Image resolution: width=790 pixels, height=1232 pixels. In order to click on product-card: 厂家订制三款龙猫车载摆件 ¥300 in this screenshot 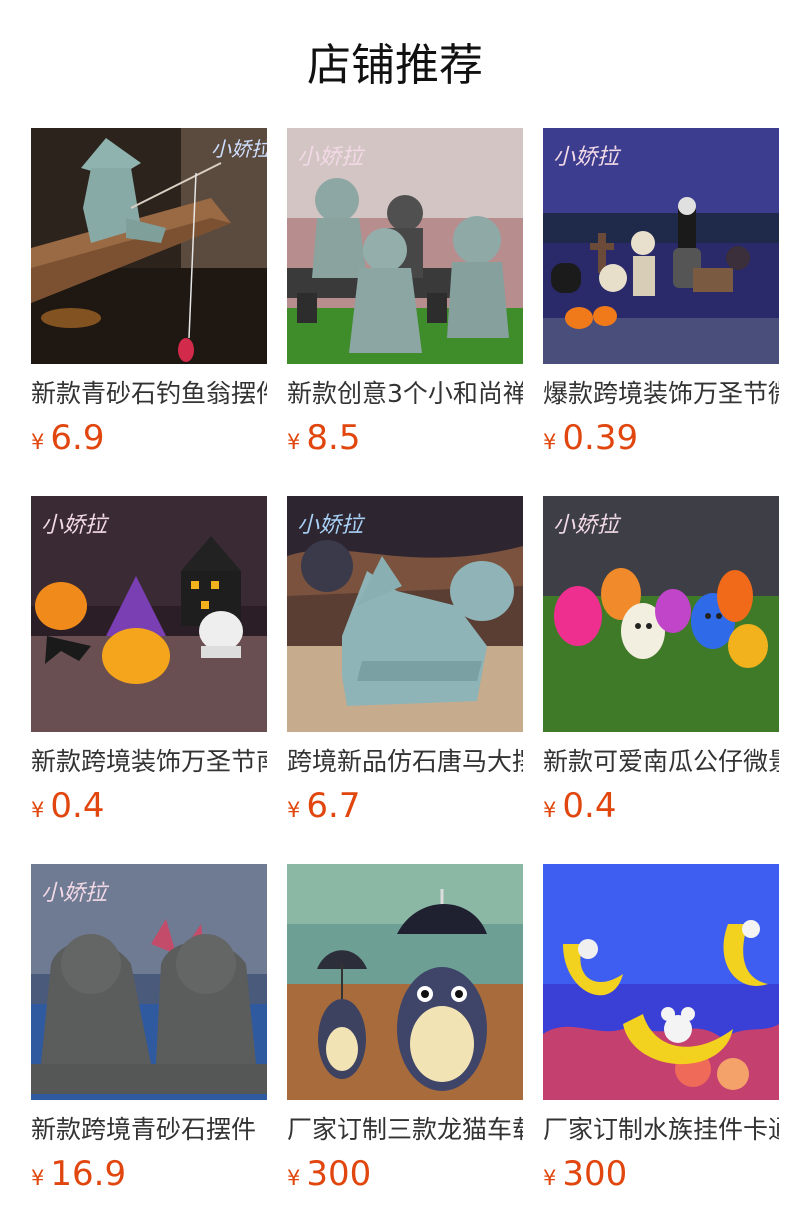, I will do `click(405, 1034)`.